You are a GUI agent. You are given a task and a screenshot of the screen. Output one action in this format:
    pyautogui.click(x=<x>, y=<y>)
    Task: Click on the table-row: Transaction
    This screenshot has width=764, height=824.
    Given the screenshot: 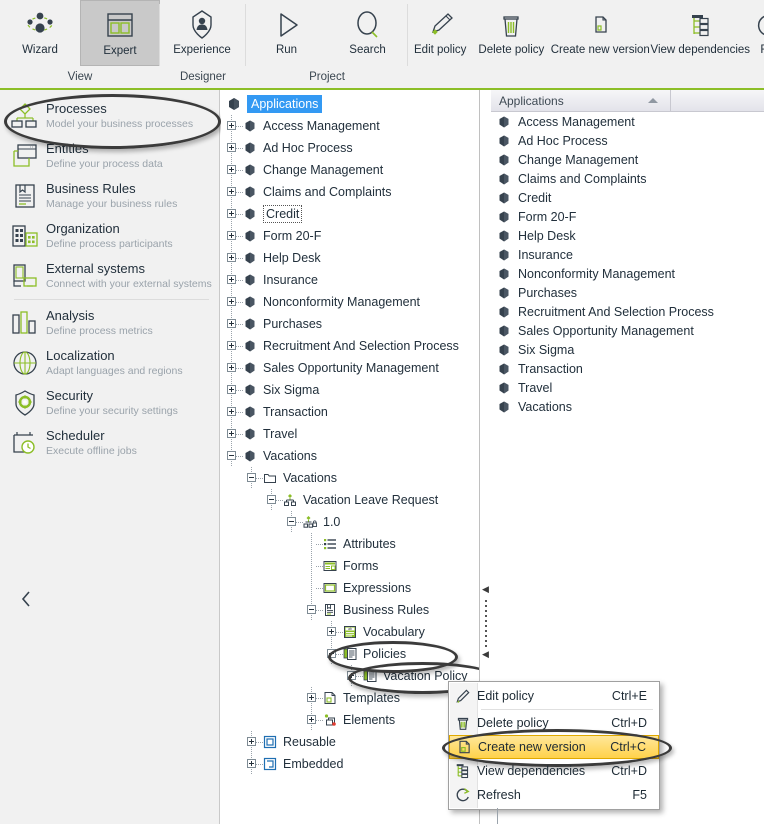 What is the action you would take?
    pyautogui.click(x=627, y=368)
    